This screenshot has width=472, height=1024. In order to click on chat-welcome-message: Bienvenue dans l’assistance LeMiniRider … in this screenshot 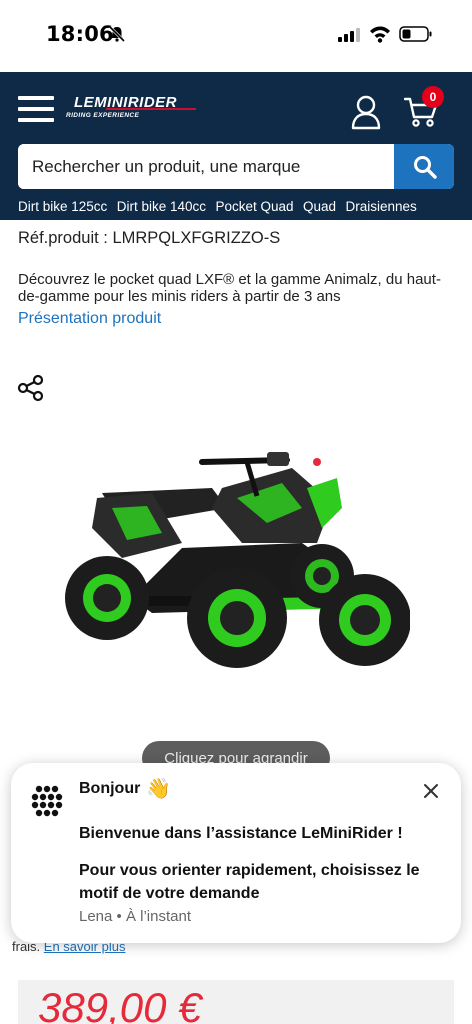, I will do `click(241, 833)`.